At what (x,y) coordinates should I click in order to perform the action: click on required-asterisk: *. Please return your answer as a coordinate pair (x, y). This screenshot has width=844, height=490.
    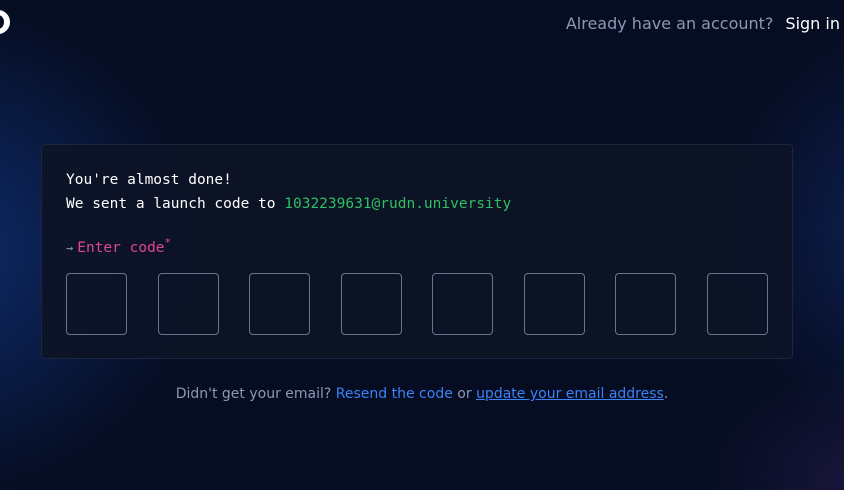
    Looking at the image, I should click on (168, 242).